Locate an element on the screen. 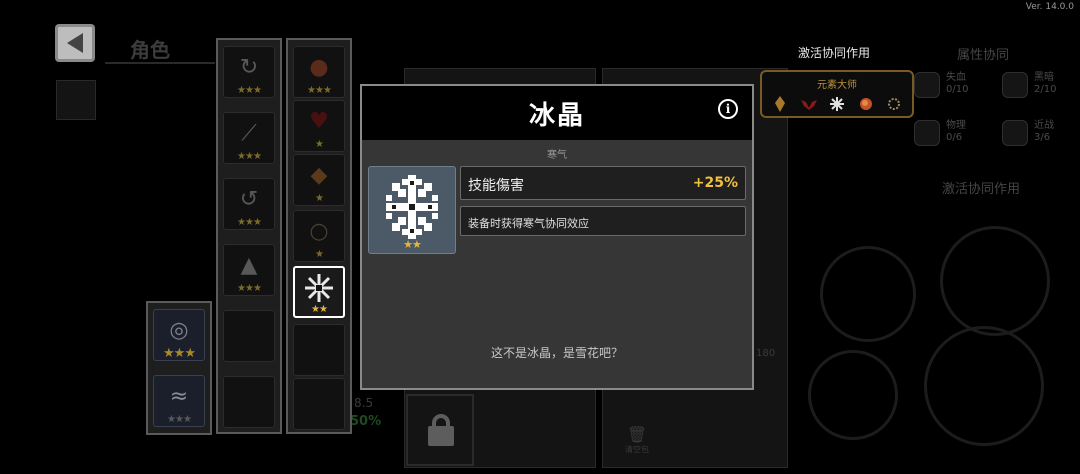  equip-slot: ▲ ★★★ is located at coordinates (249, 270).